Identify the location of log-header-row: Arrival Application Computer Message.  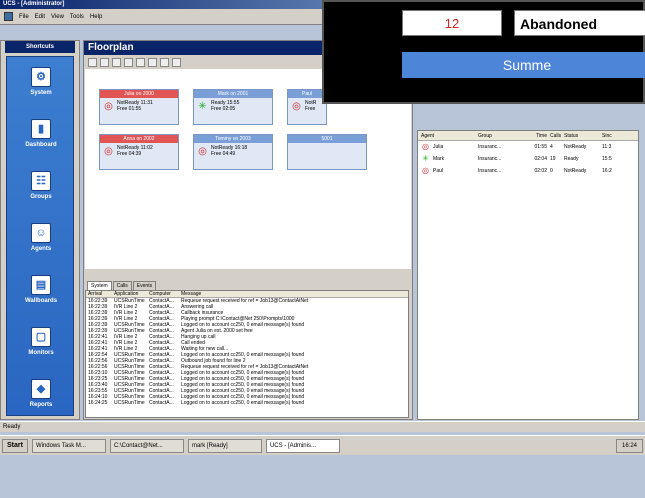
(247, 294).